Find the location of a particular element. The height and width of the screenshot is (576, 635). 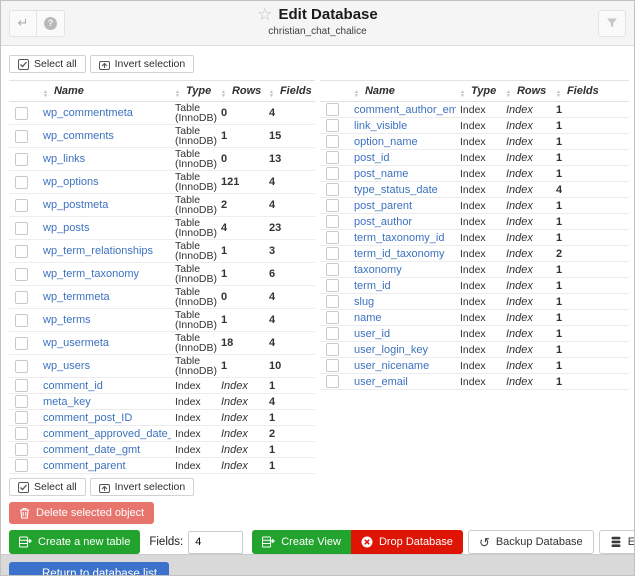

object-name-link: term_id is located at coordinates (372, 286).